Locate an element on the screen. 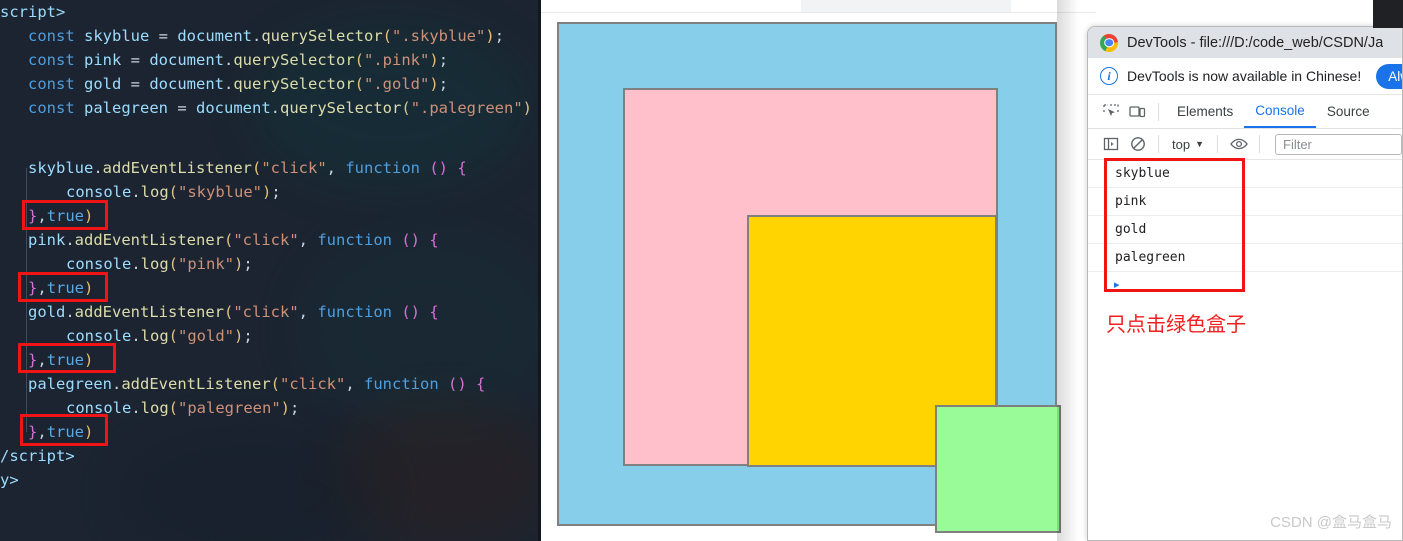  console-sidebar-icon is located at coordinates (1110, 144).